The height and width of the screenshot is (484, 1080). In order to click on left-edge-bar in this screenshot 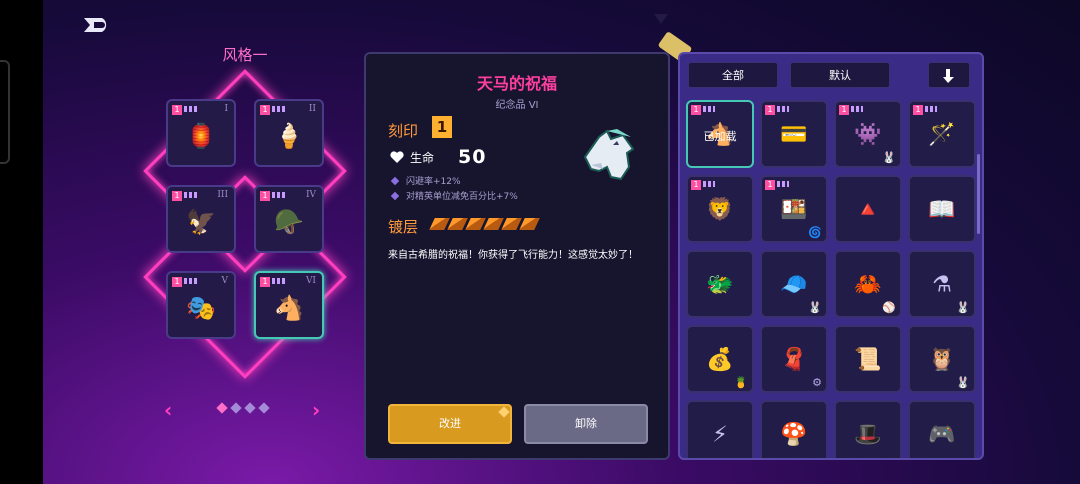, I will do `click(21, 242)`.